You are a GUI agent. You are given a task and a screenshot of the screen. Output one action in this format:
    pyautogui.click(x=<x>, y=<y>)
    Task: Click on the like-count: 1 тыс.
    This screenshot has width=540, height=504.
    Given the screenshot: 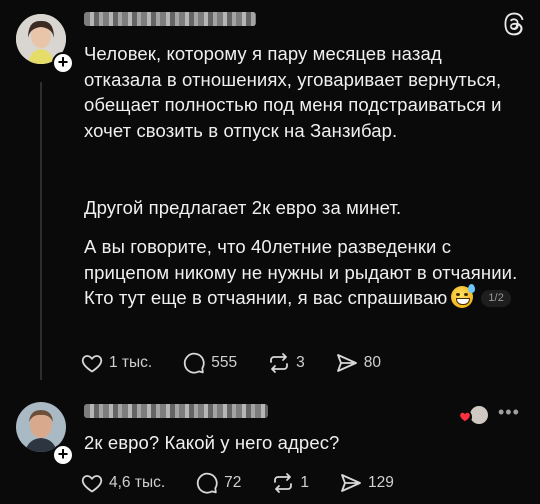 What is the action you would take?
    pyautogui.click(x=131, y=362)
    